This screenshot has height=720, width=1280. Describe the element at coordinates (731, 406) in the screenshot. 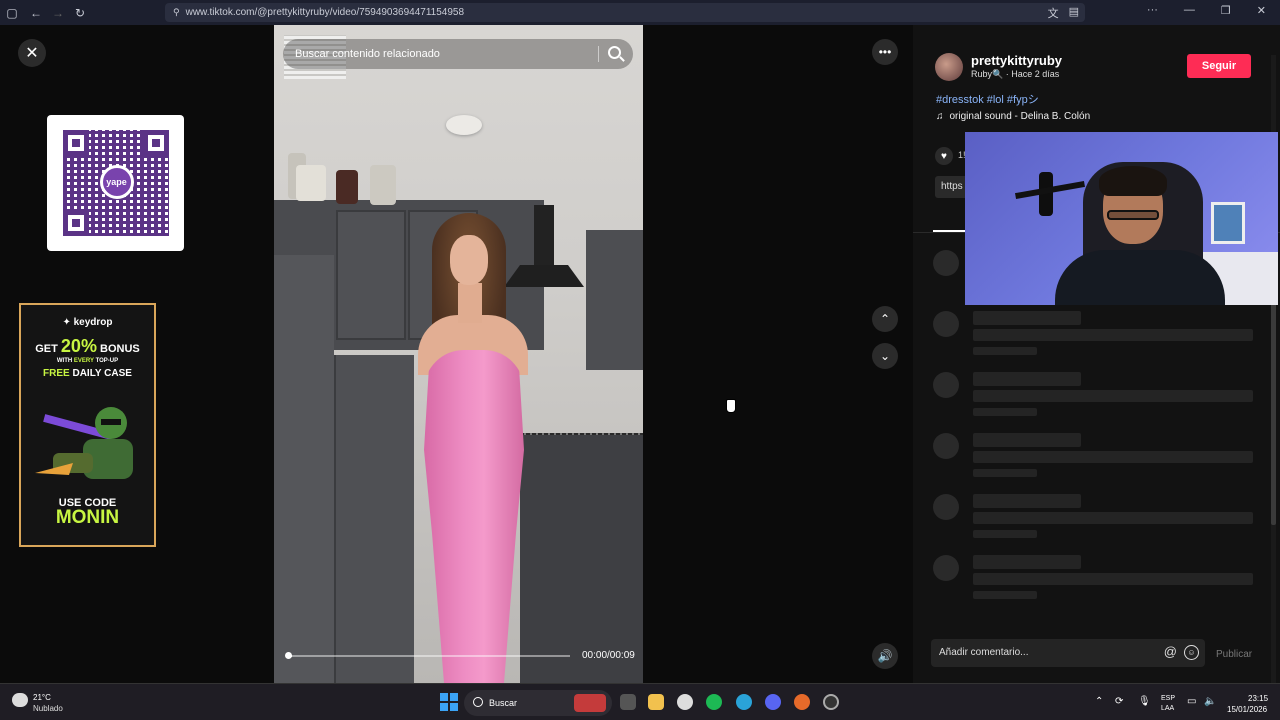

I see `hand-cursor-icon` at that location.